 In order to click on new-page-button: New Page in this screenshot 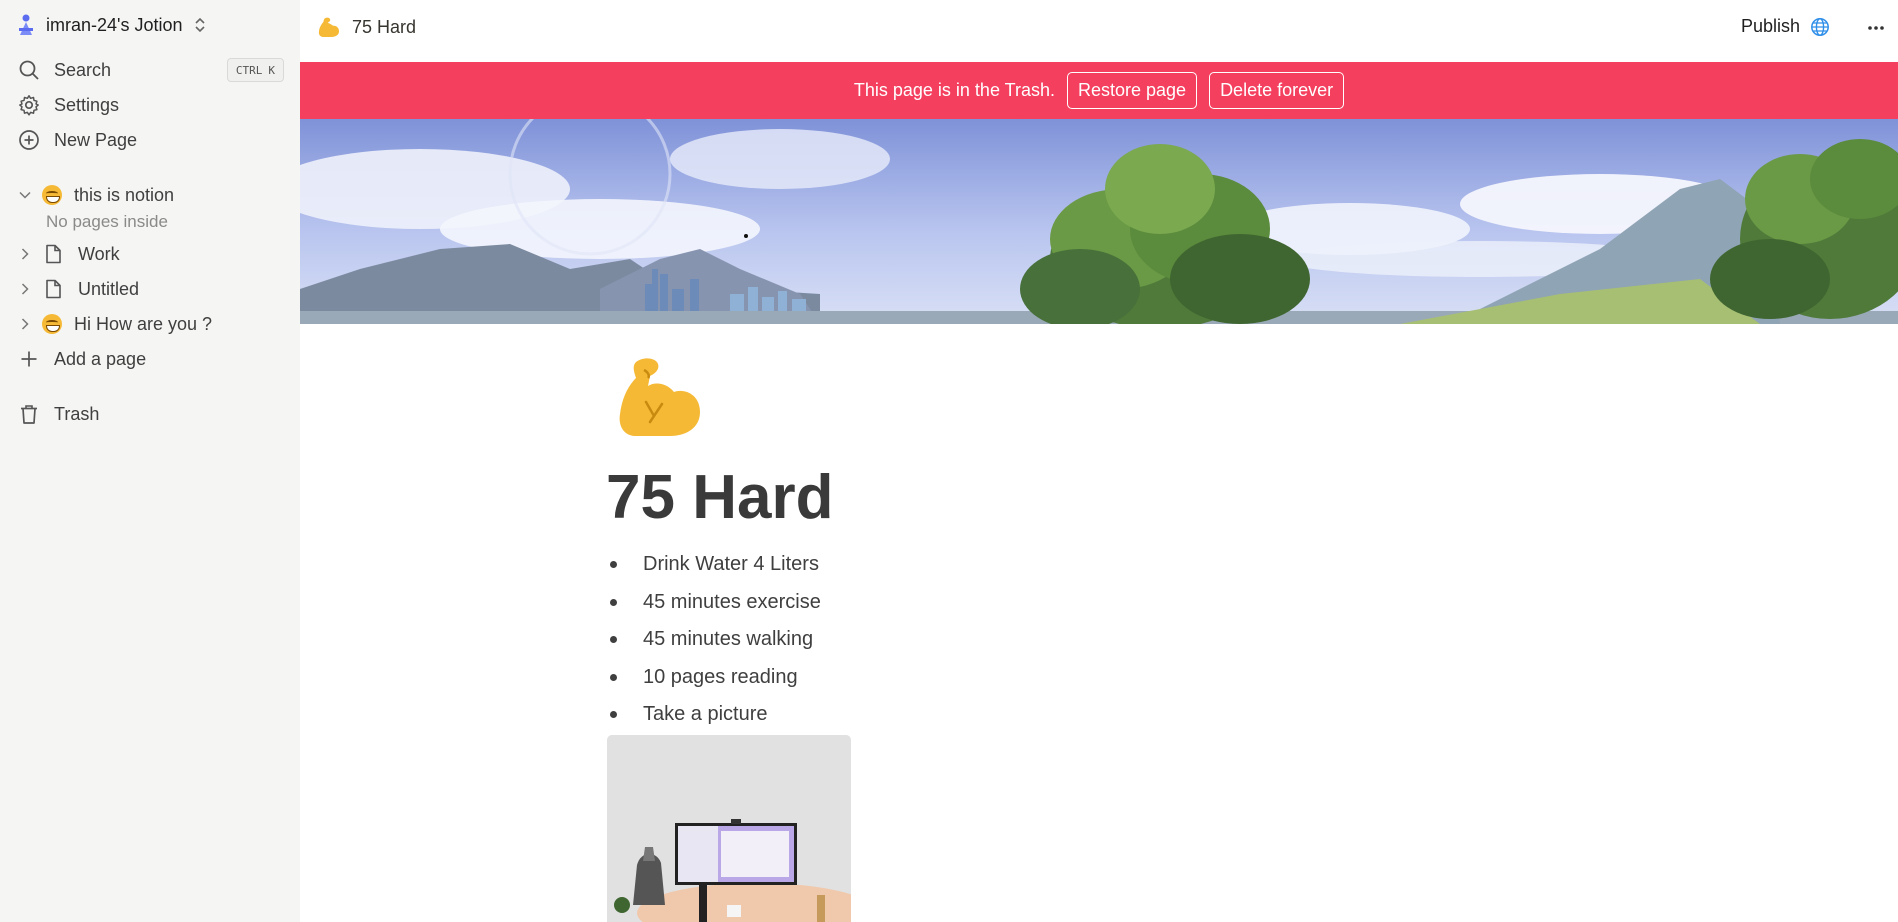, I will do `click(77, 140)`.